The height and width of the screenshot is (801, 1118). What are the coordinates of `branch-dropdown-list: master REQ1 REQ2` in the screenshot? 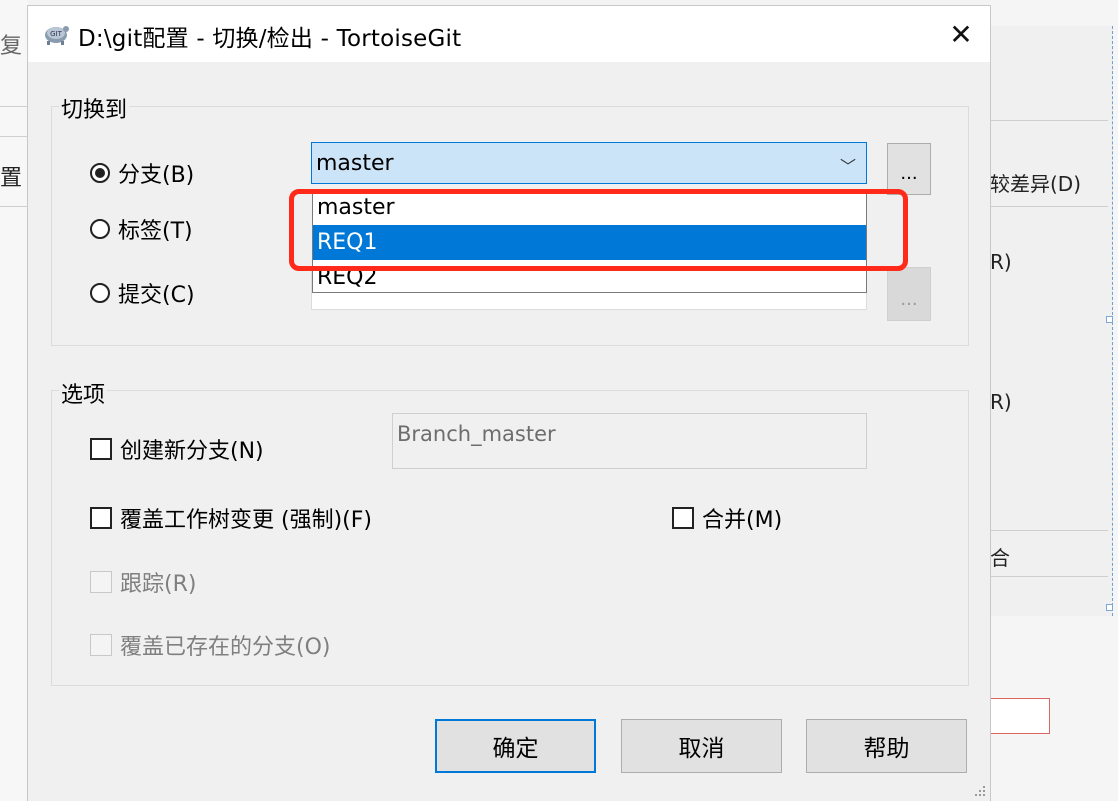 It's located at (589, 241).